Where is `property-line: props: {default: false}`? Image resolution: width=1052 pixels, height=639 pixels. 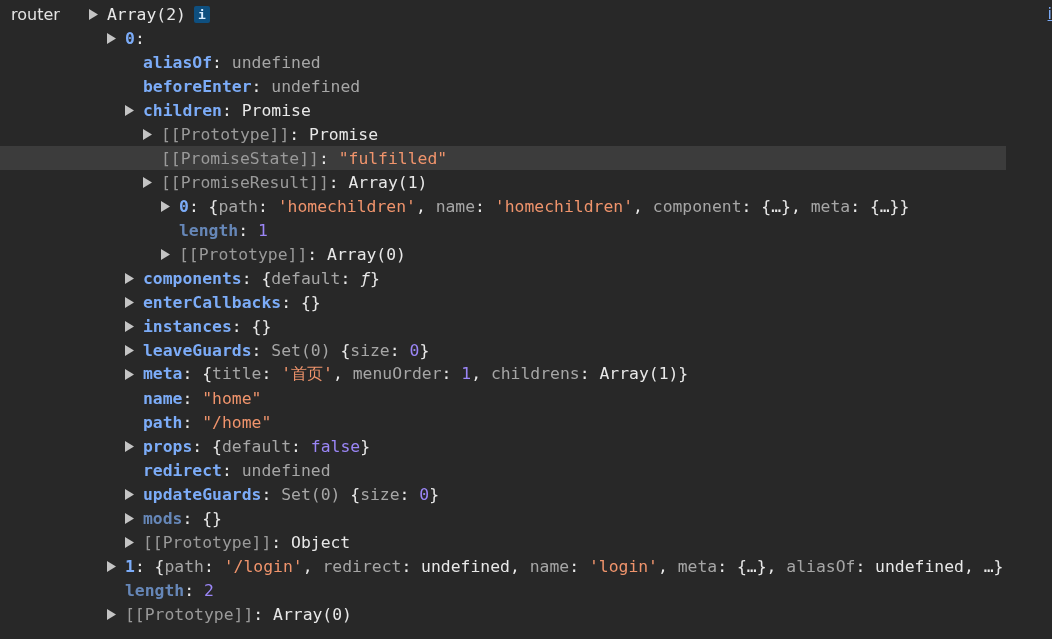
property-line: props: {default: false} is located at coordinates (256, 446).